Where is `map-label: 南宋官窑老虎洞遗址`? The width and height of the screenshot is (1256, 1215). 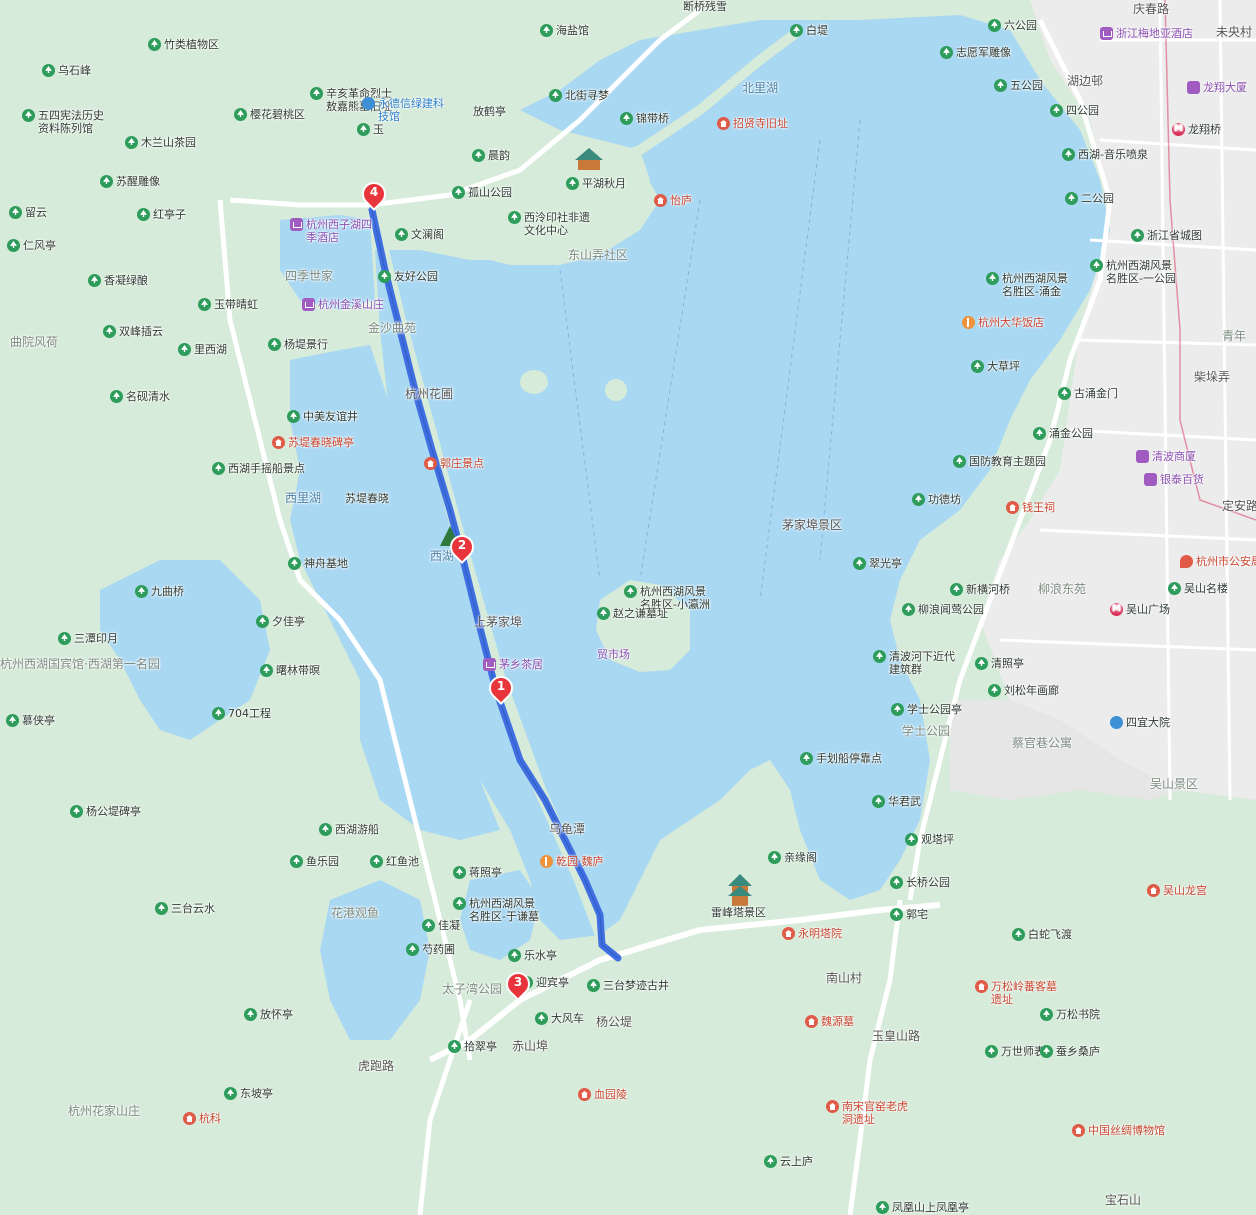 map-label: 南宋官窑老虎洞遗址 is located at coordinates (870, 1113).